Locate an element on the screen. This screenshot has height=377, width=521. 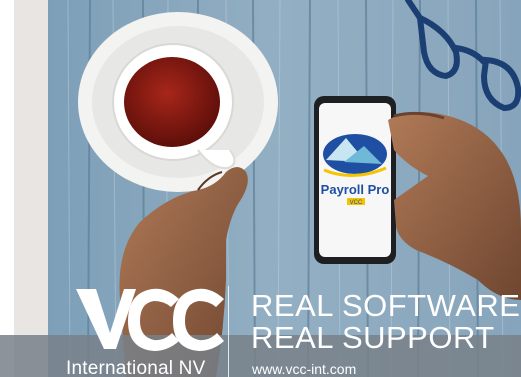
phone-app-name: Payroll Pro is located at coordinates (355, 189).